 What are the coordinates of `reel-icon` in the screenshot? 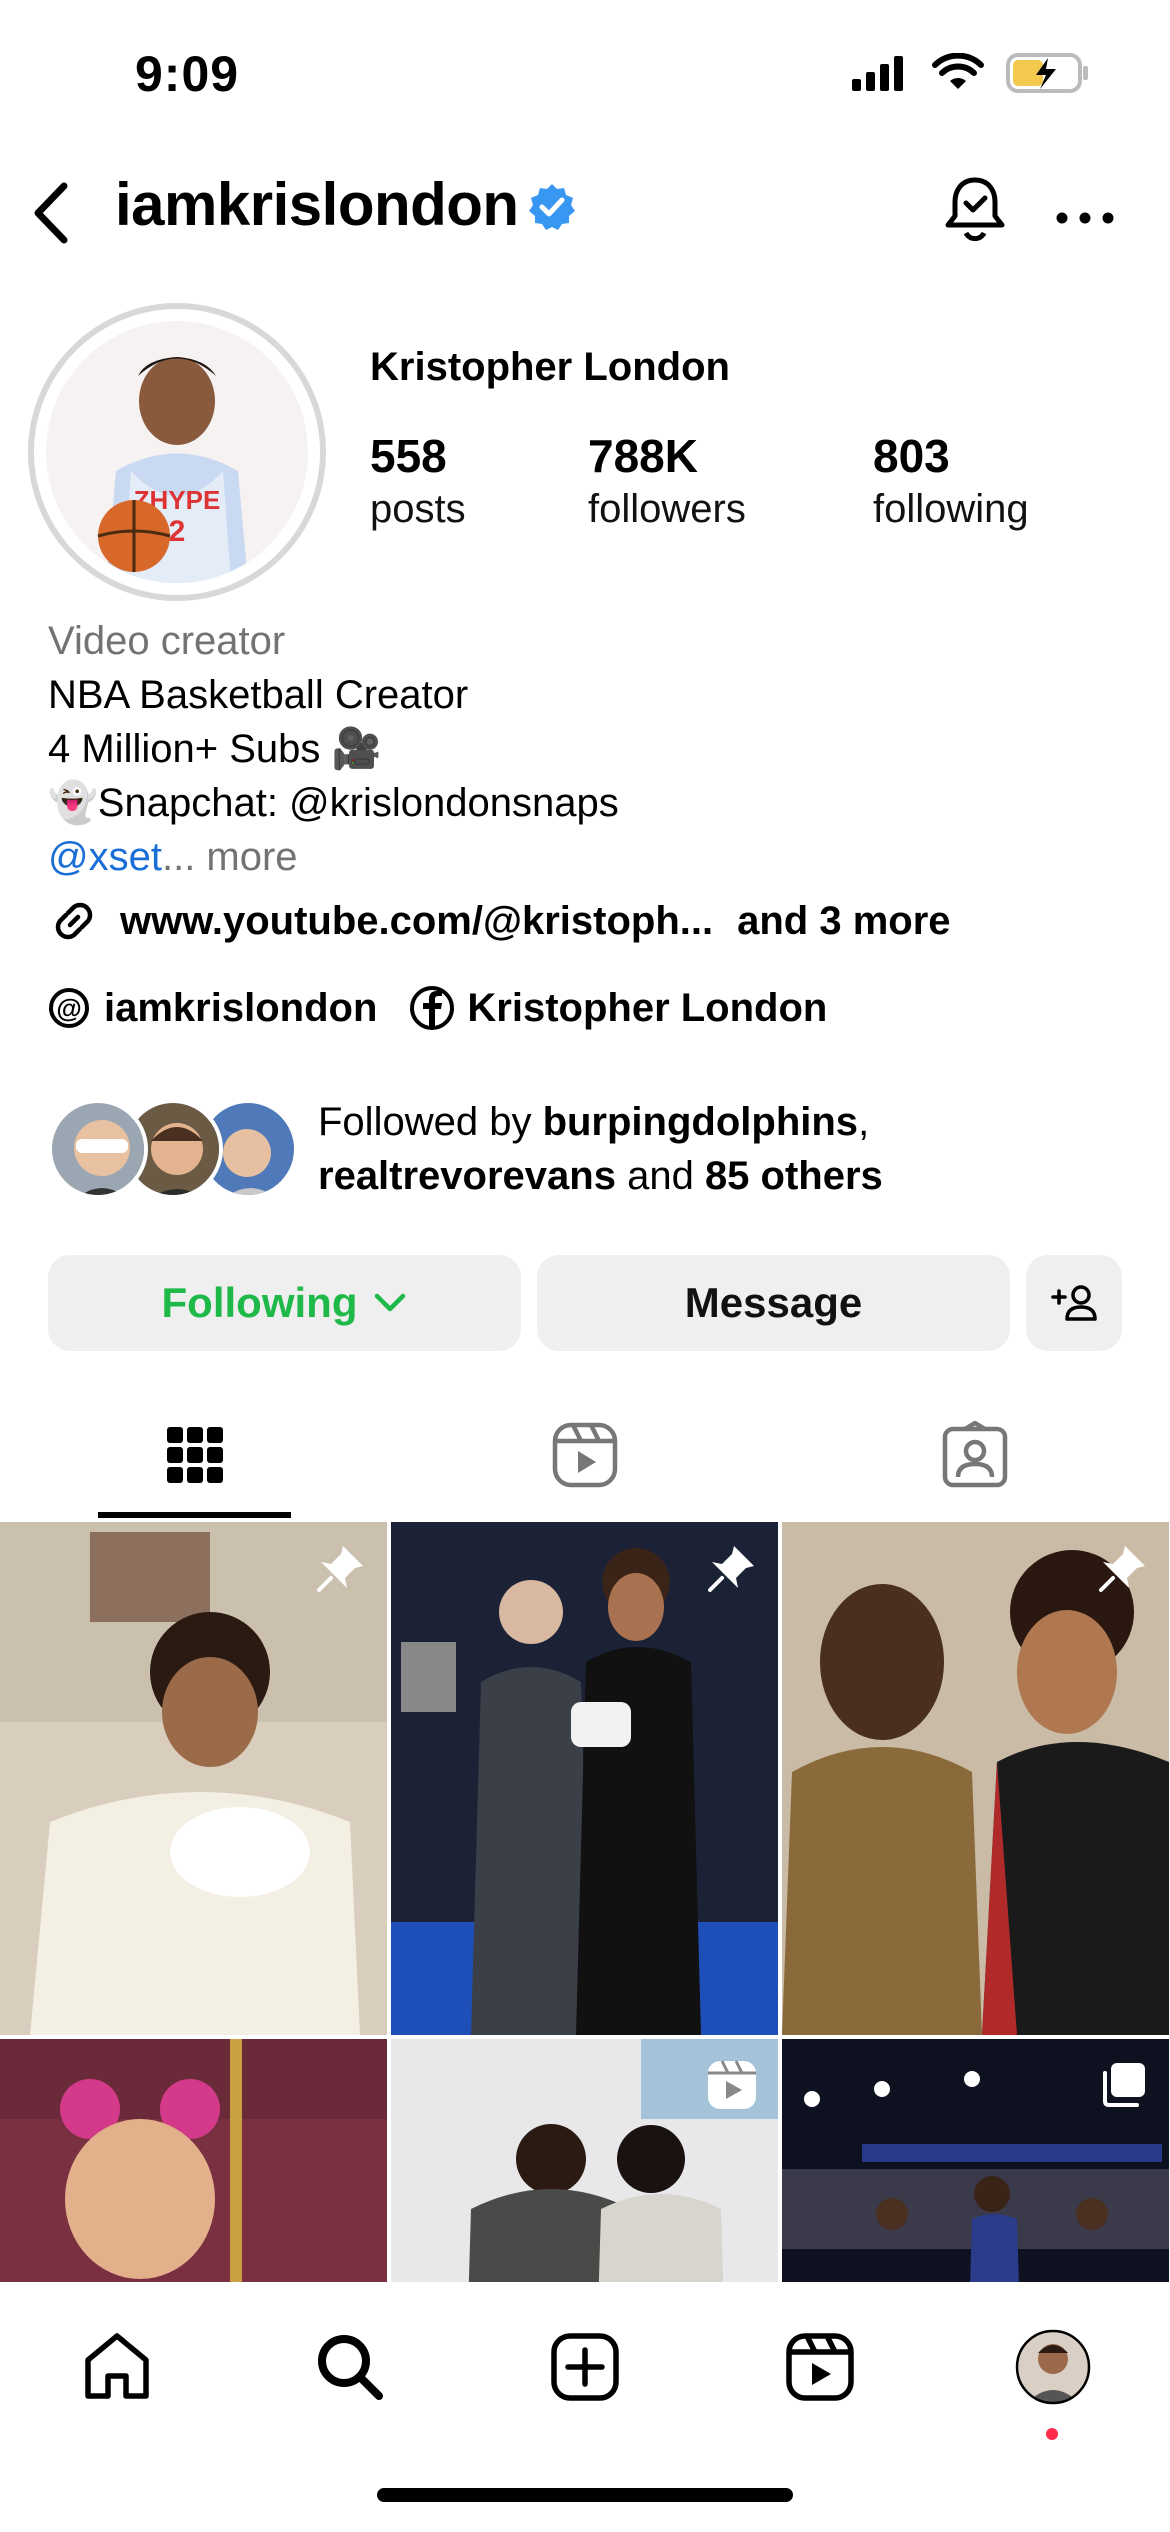 It's located at (732, 2084).